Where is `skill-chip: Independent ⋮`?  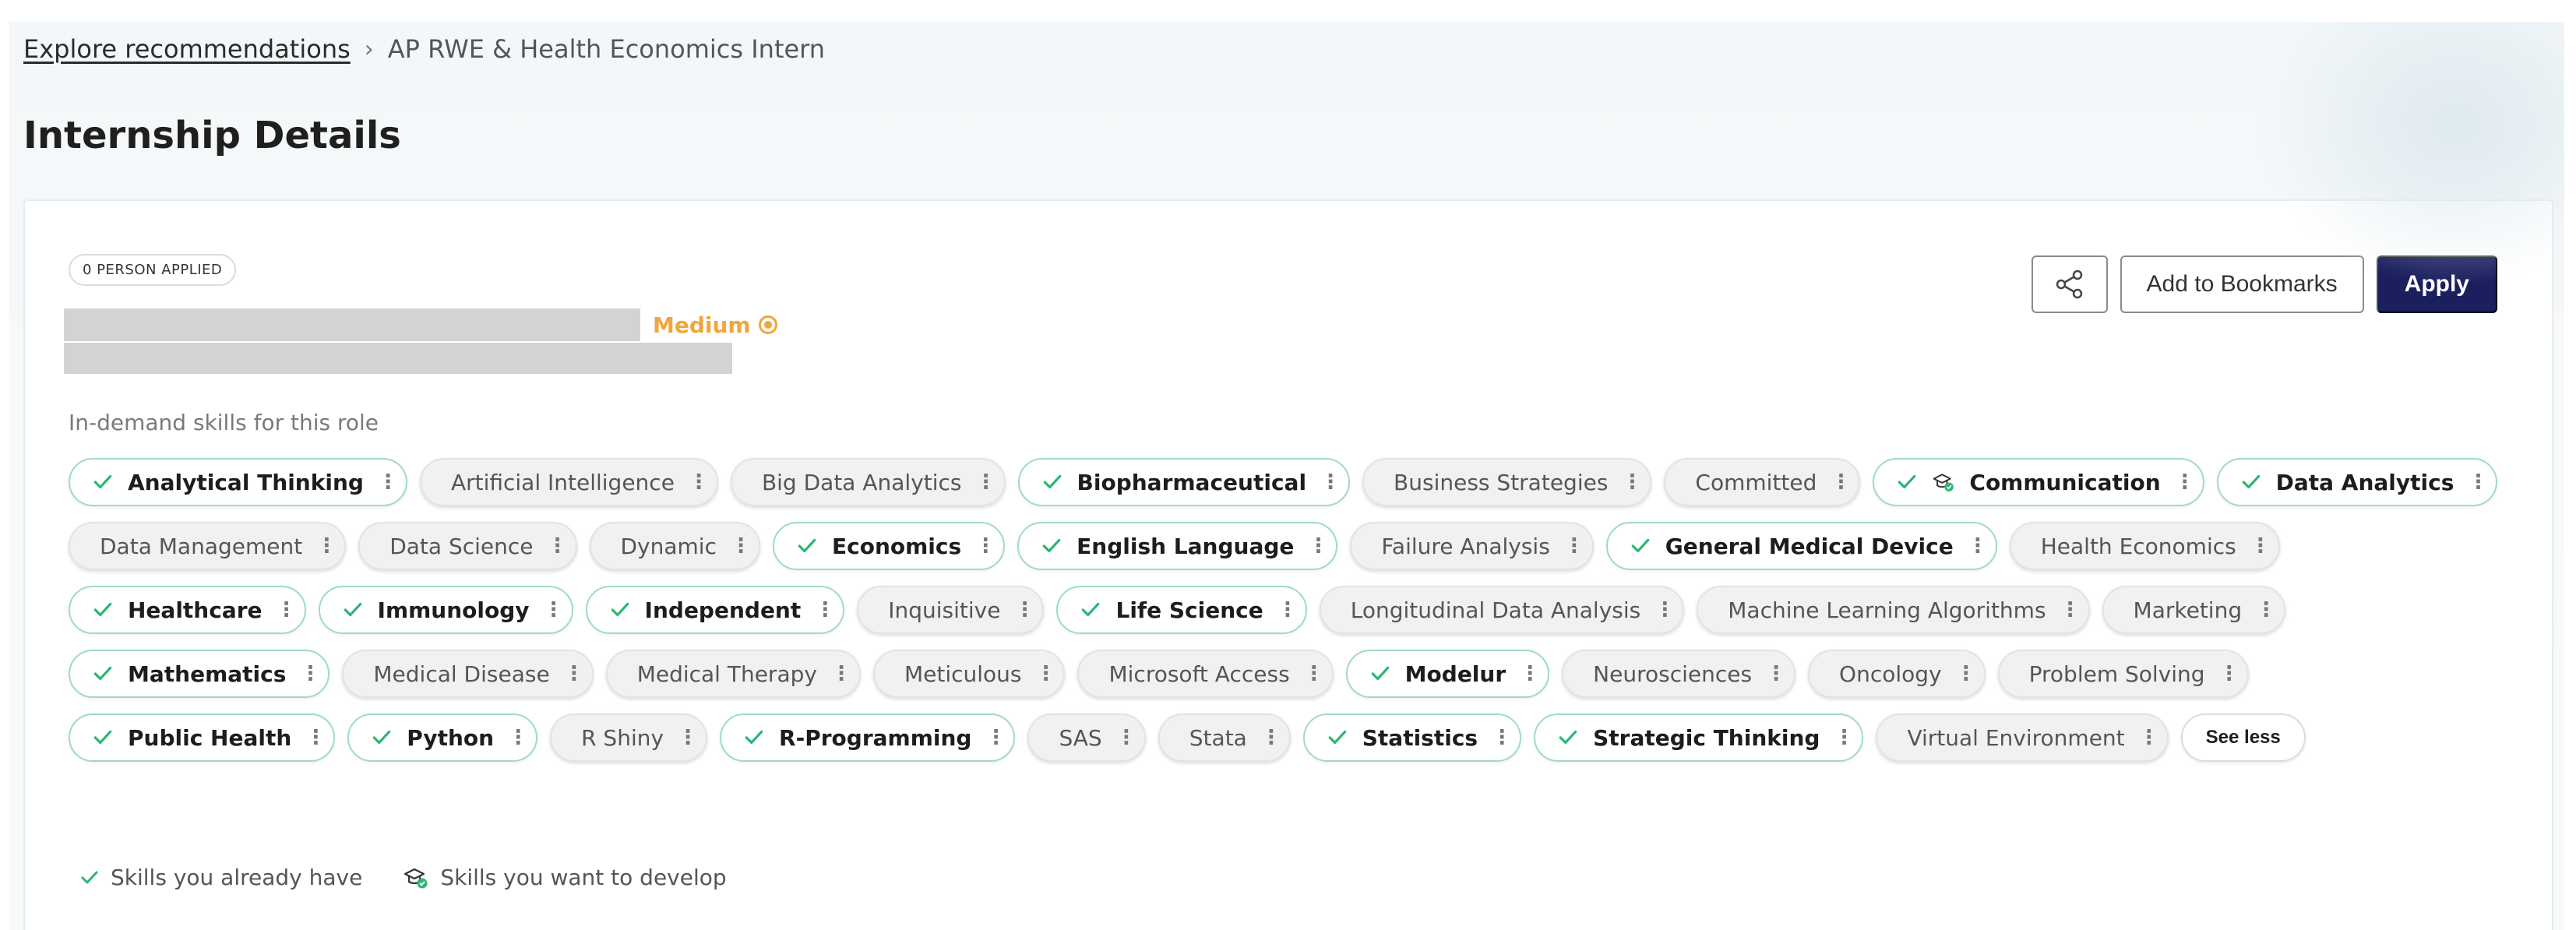
skill-chip: Independent ⋮ is located at coordinates (715, 610).